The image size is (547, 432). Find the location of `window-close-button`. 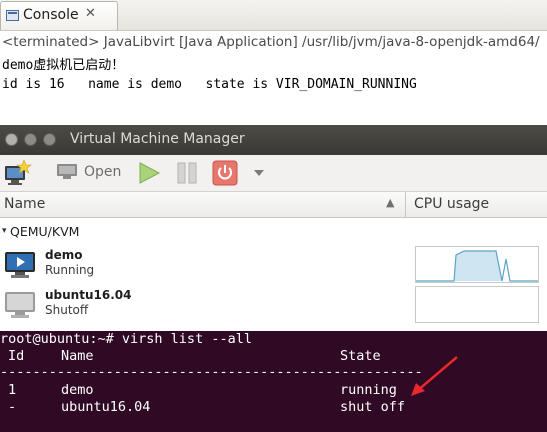

window-close-button is located at coordinates (11, 139).